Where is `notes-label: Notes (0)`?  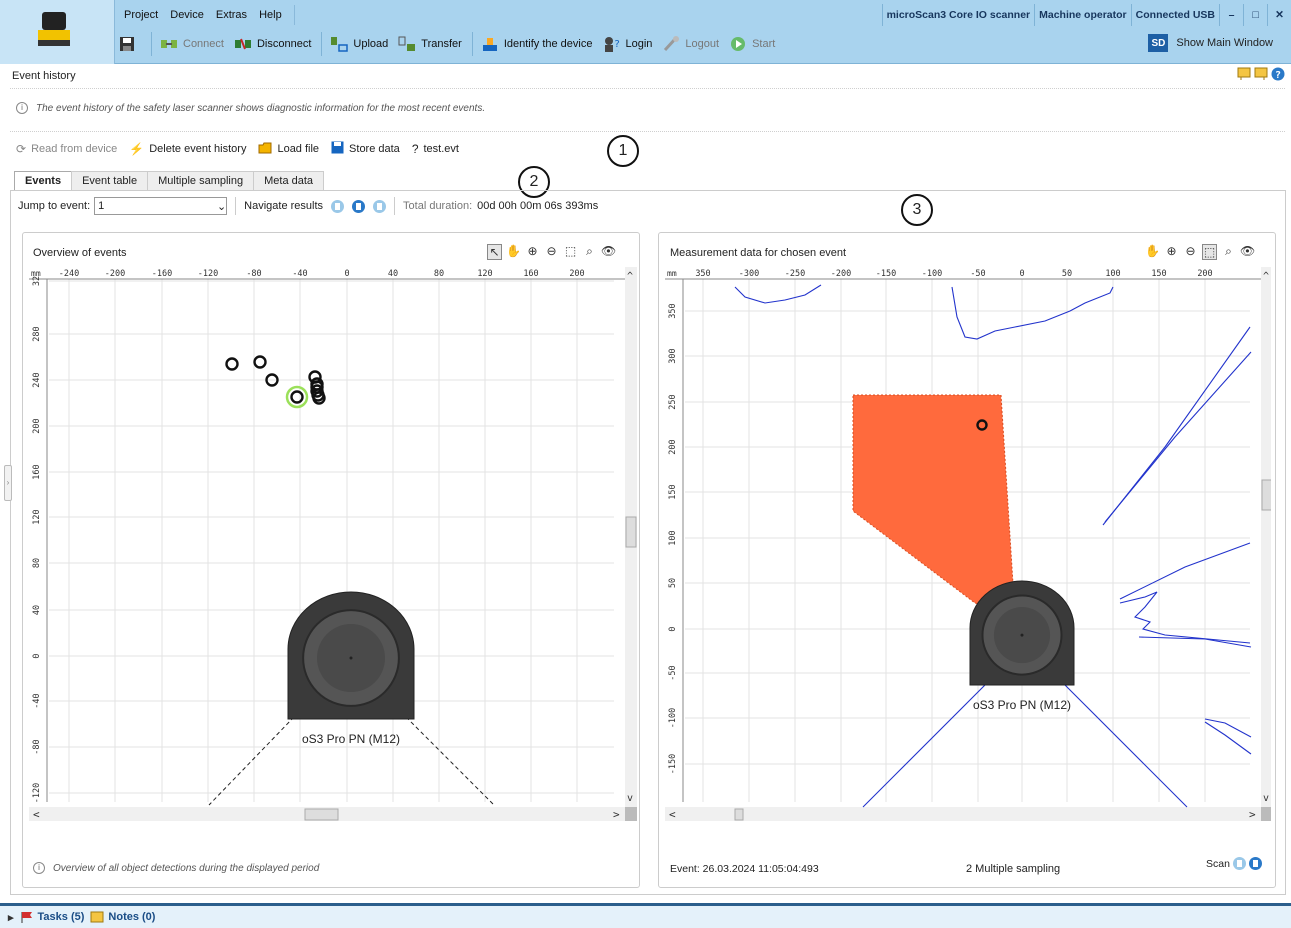 notes-label: Notes (0) is located at coordinates (132, 917).